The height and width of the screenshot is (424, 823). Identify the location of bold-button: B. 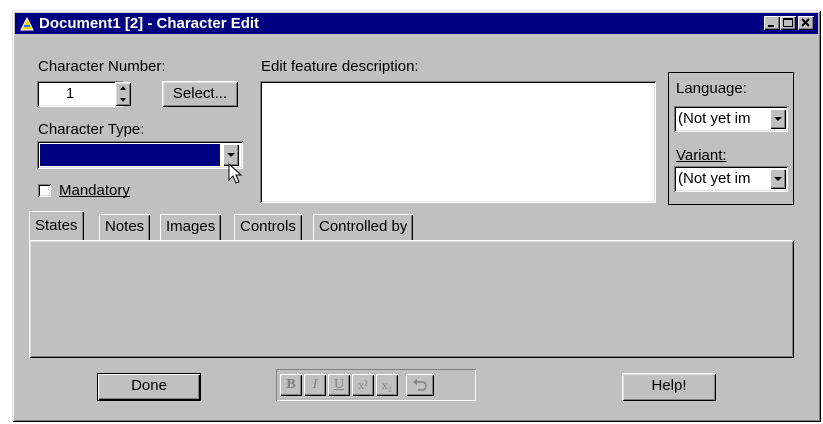
(291, 385).